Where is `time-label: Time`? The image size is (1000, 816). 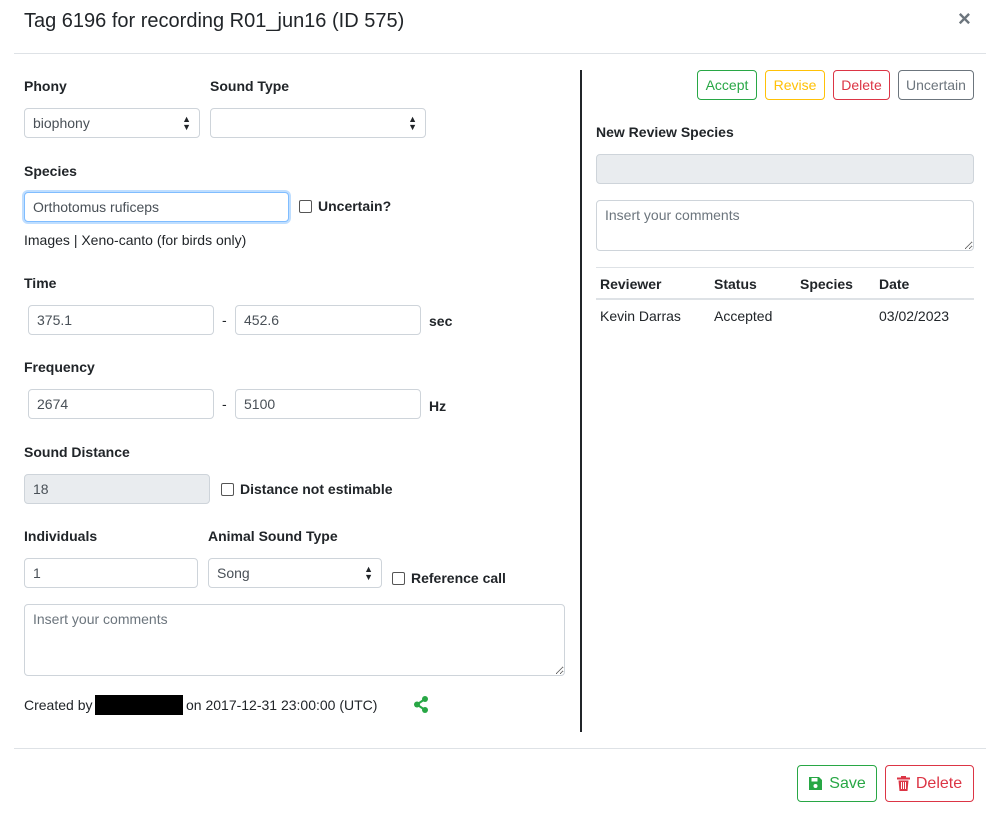 time-label: Time is located at coordinates (40, 283).